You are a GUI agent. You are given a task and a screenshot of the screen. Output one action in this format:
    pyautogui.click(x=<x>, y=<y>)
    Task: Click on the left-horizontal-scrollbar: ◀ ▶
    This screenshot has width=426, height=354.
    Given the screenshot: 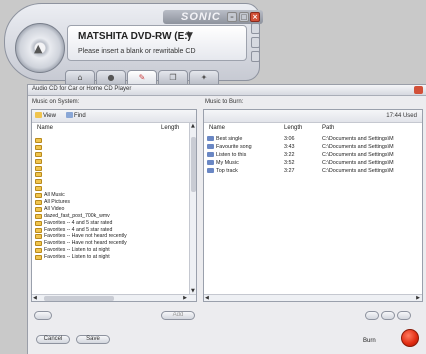 What is the action you would take?
    pyautogui.click(x=114, y=297)
    